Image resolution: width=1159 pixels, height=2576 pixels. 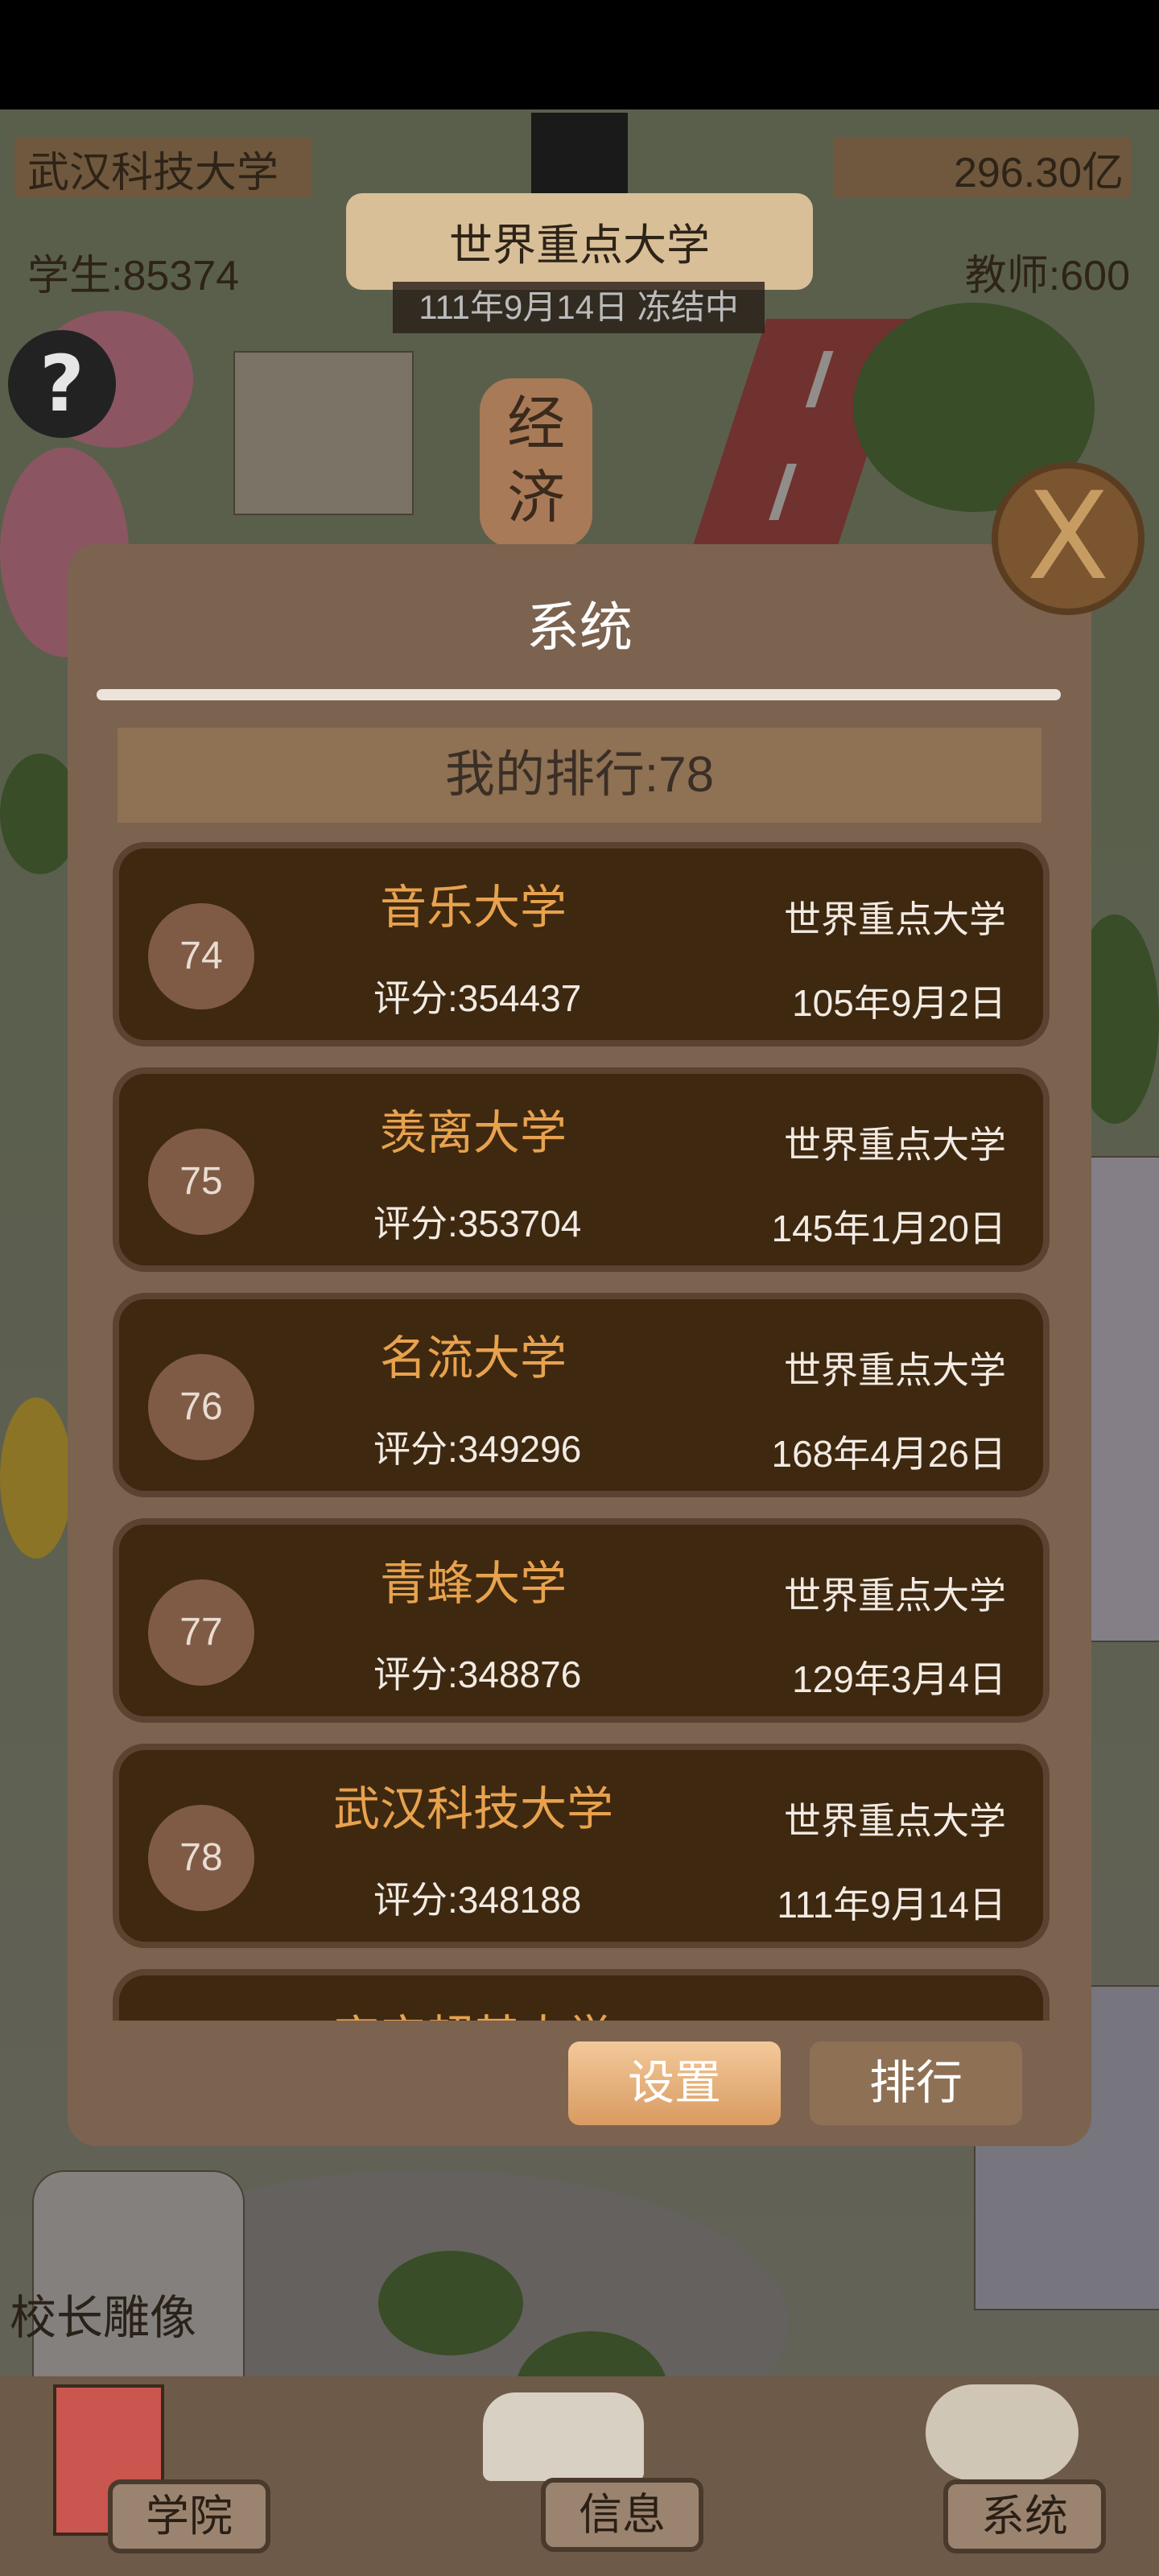 I want to click on ranking-row: 74 音乐大学 评分:354437 世界重点大学 105年9月2日, so click(x=581, y=944).